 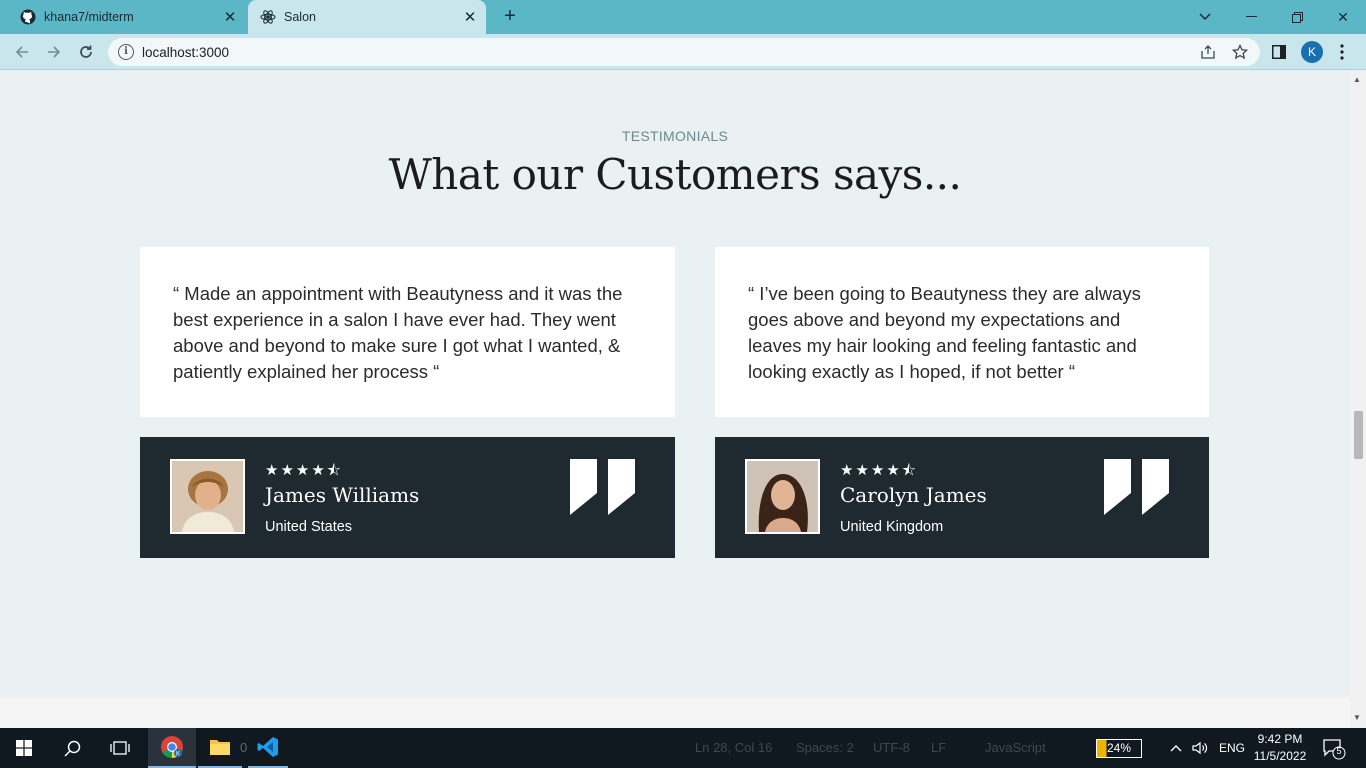 I want to click on chrome-taskbar-icon: K, so click(x=172, y=748).